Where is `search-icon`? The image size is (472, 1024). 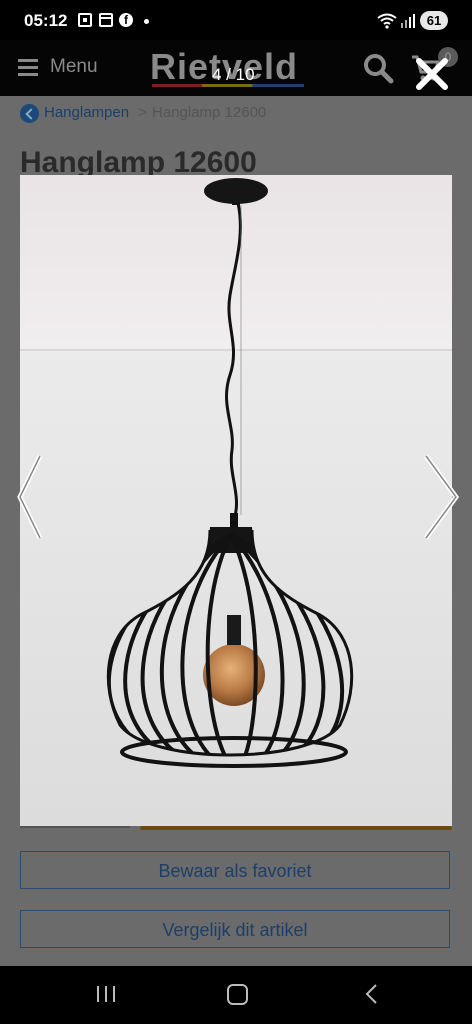
search-icon is located at coordinates (378, 68).